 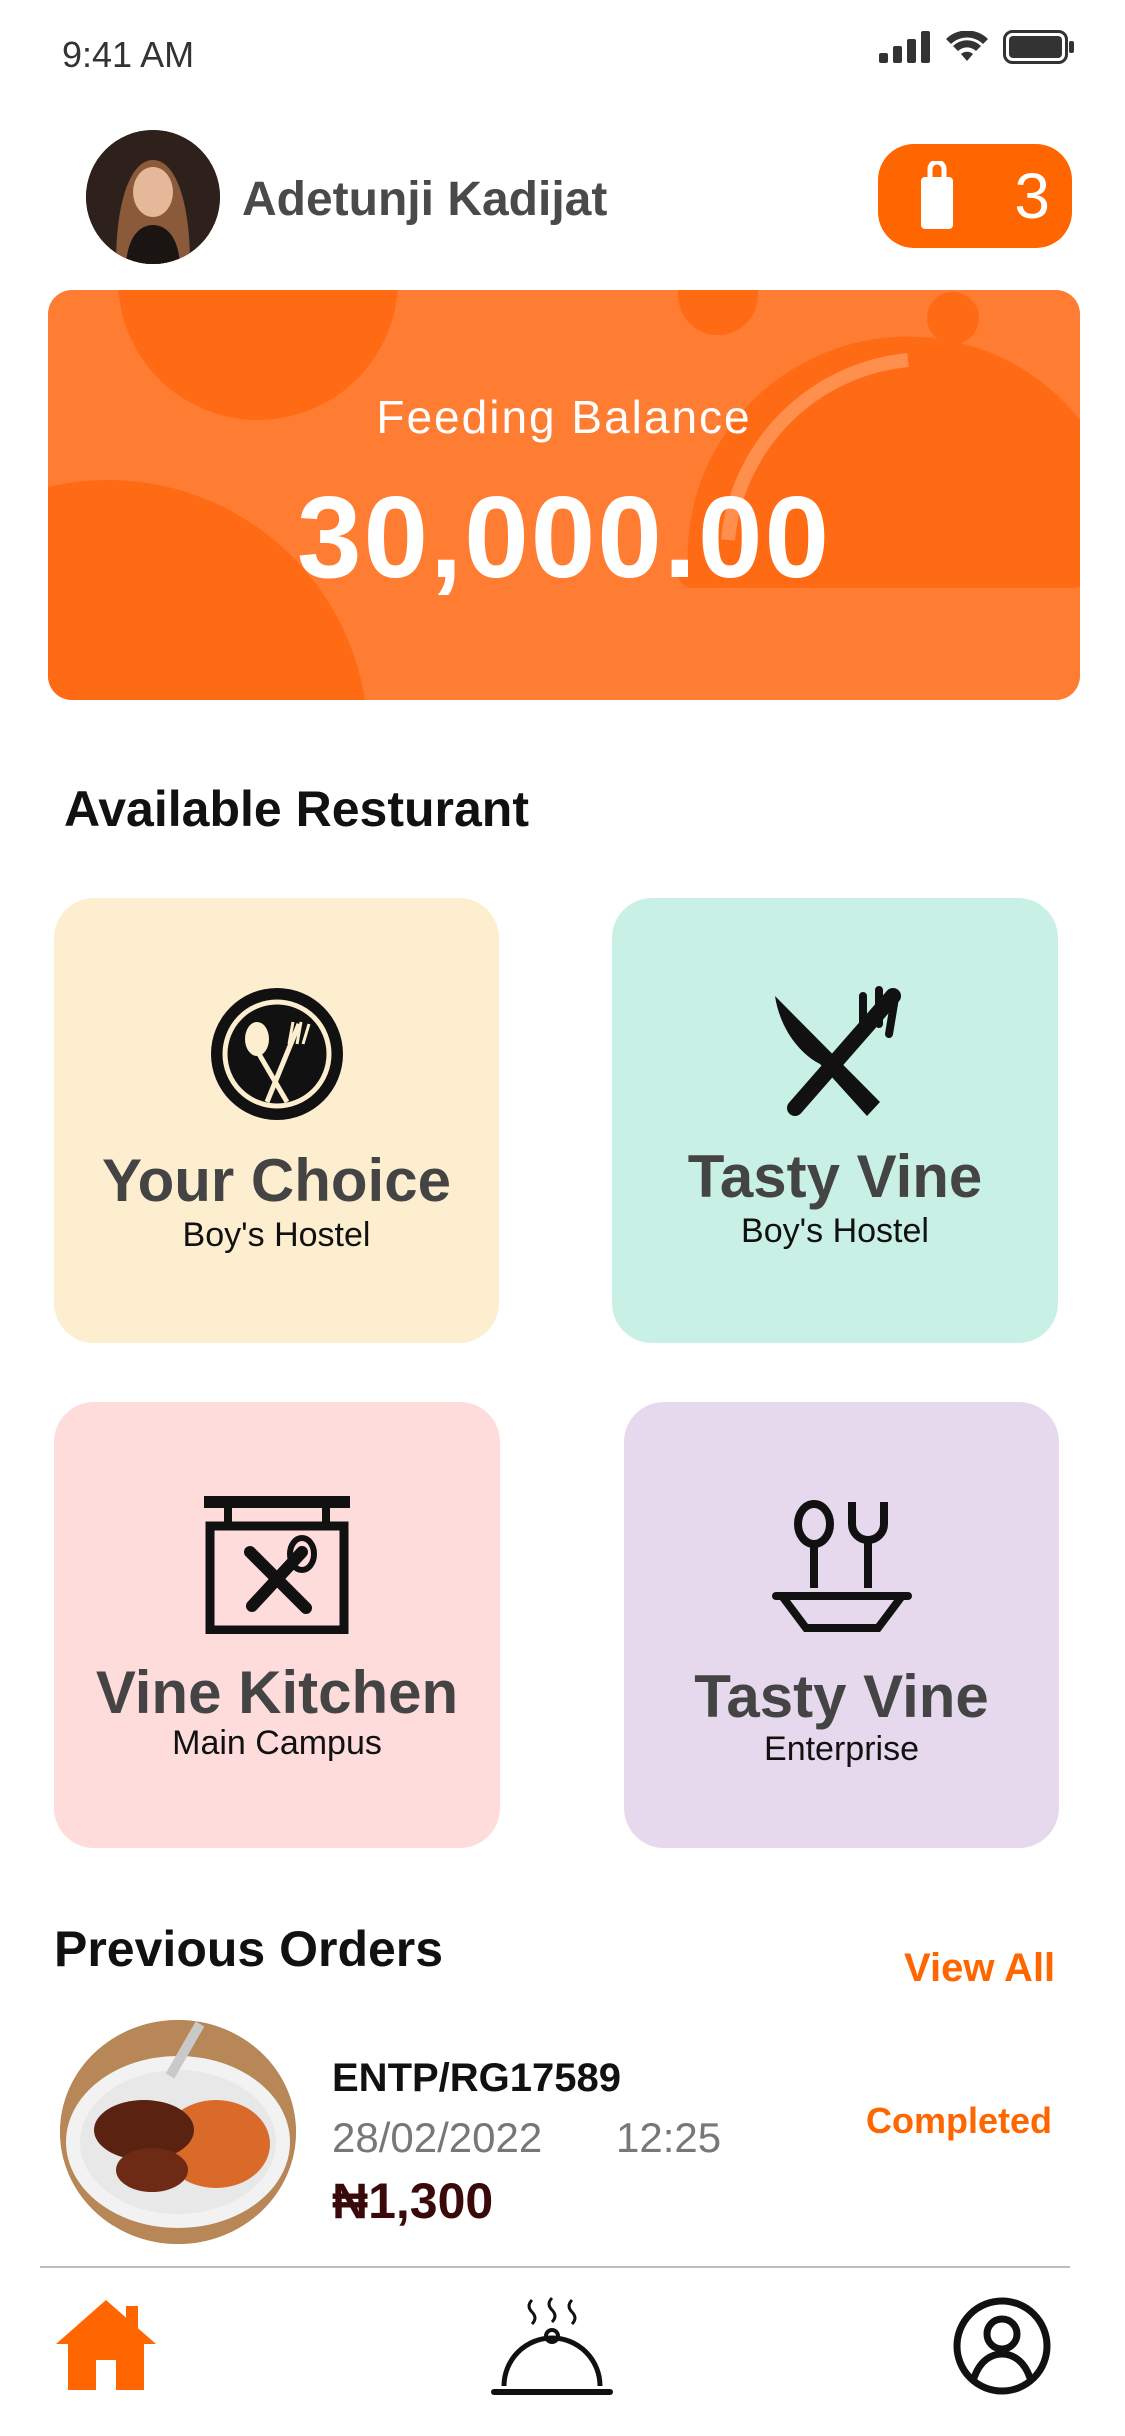 I want to click on profile-icon, so click(x=1002, y=2346).